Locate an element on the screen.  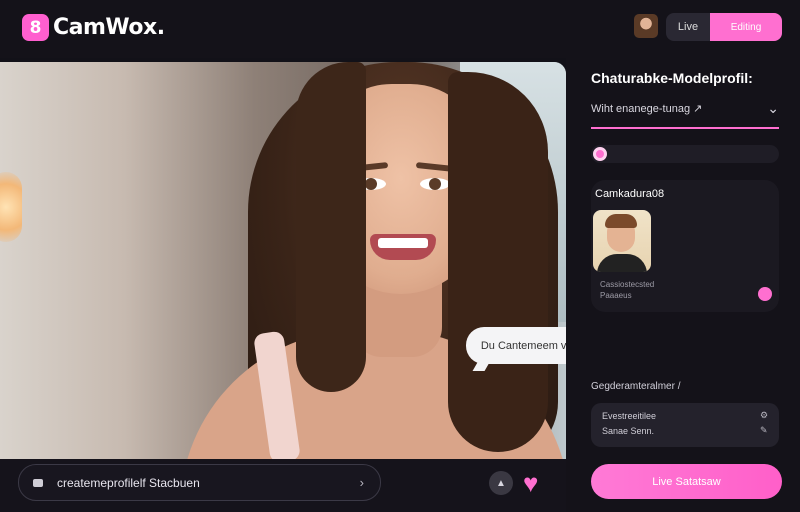
right-eye is located at coordinates (435, 184).